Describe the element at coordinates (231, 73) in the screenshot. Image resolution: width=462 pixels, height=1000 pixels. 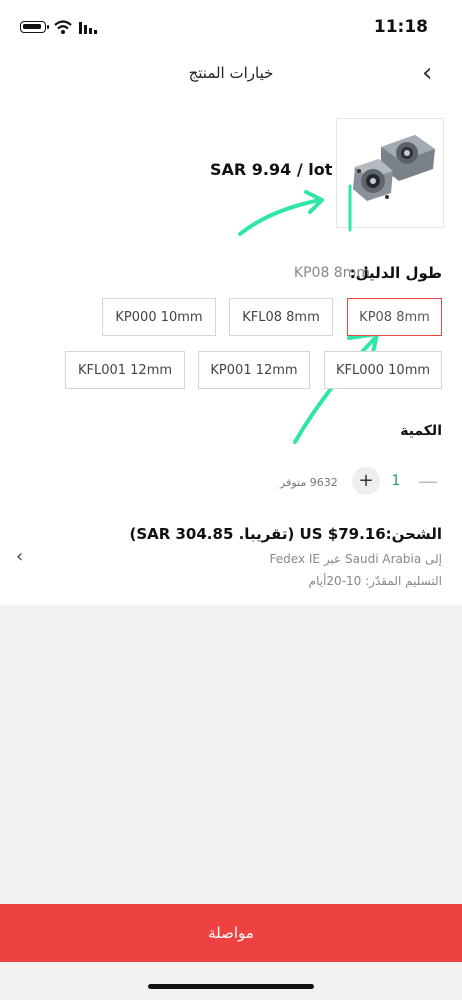
I see `page-title: خيارات المنتج` at that location.